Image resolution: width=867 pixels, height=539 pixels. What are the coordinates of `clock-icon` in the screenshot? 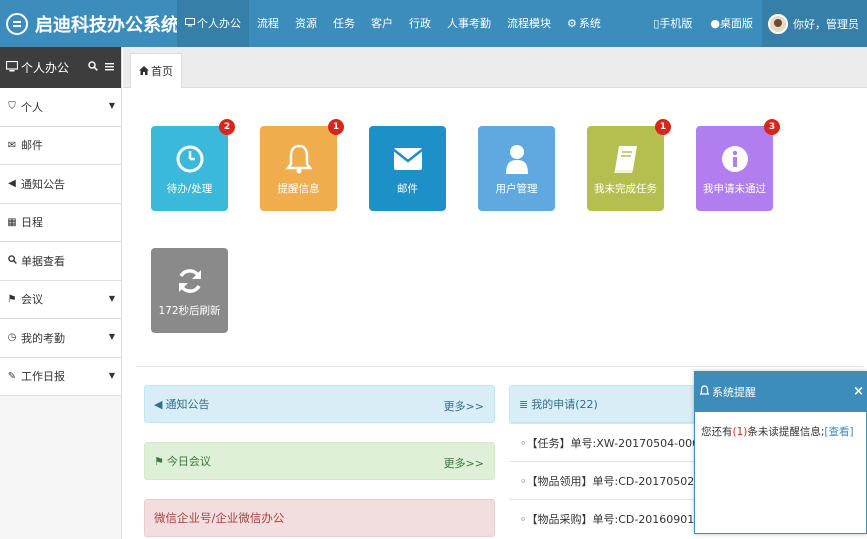 It's located at (189, 159).